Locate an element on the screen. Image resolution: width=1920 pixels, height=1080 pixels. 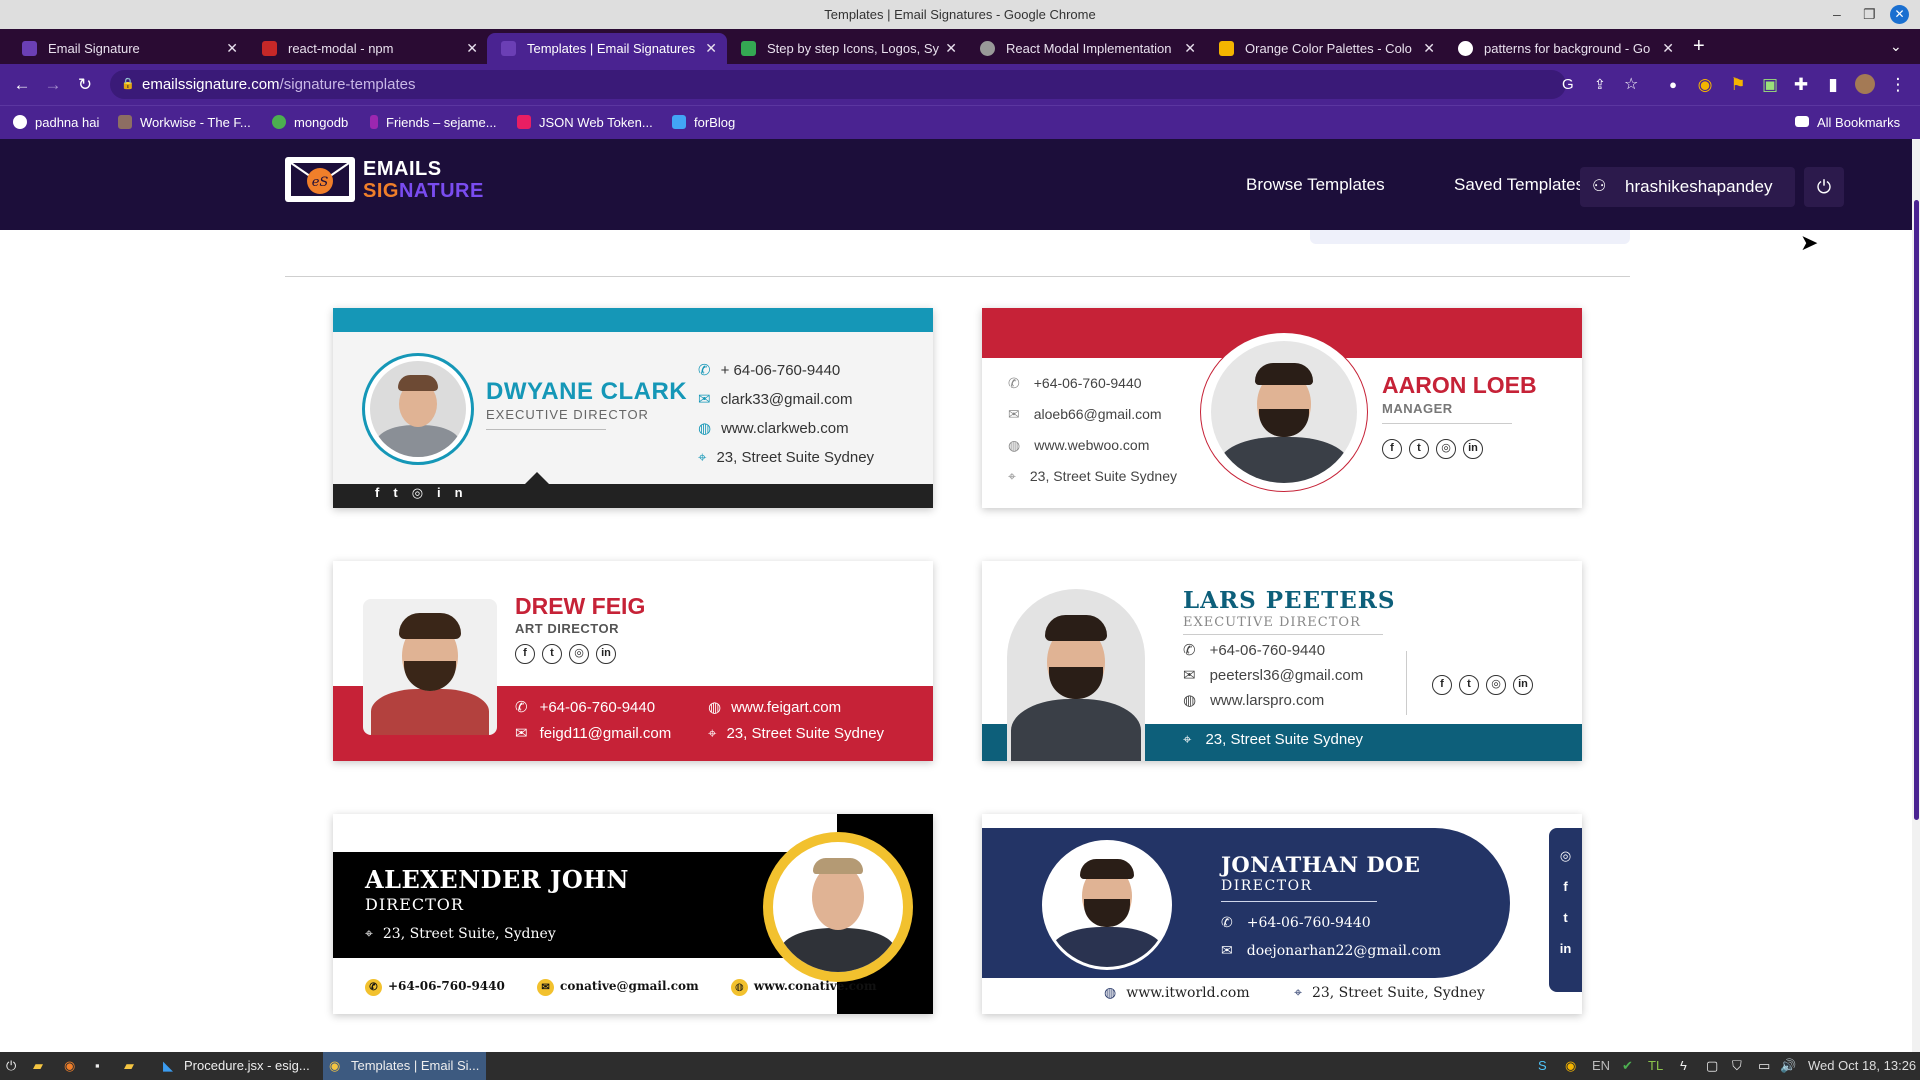
tab-react-modal-impl: React Modal Implementation ✕ is located at coordinates (1086, 48).